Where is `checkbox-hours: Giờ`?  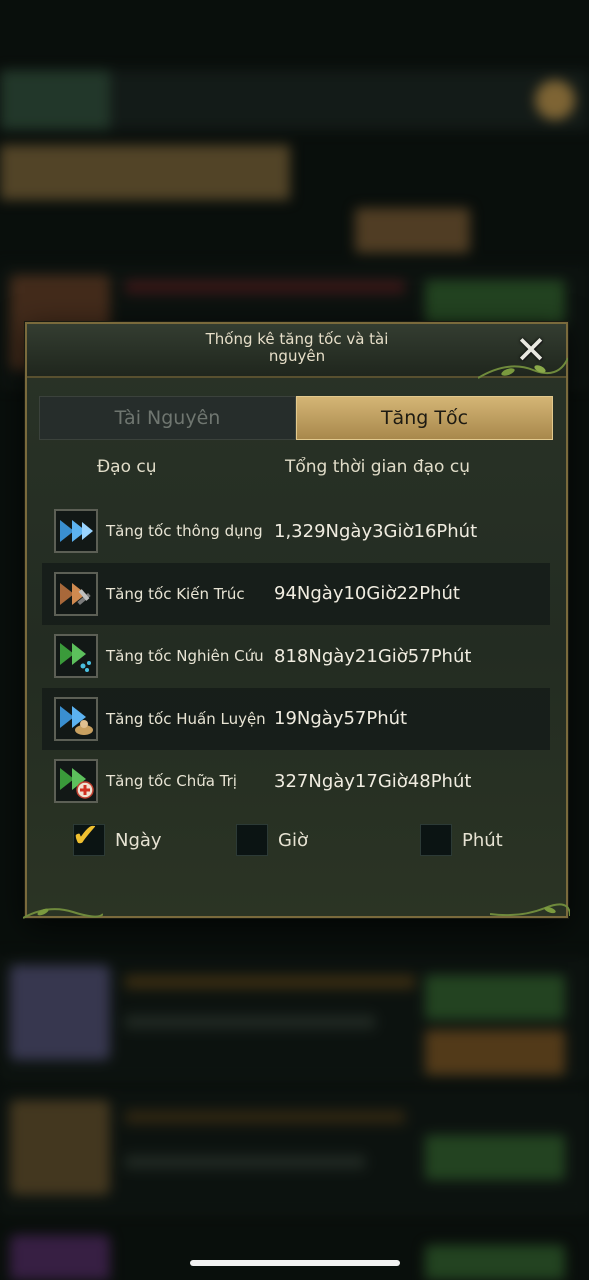
checkbox-hours: Giờ is located at coordinates (272, 840).